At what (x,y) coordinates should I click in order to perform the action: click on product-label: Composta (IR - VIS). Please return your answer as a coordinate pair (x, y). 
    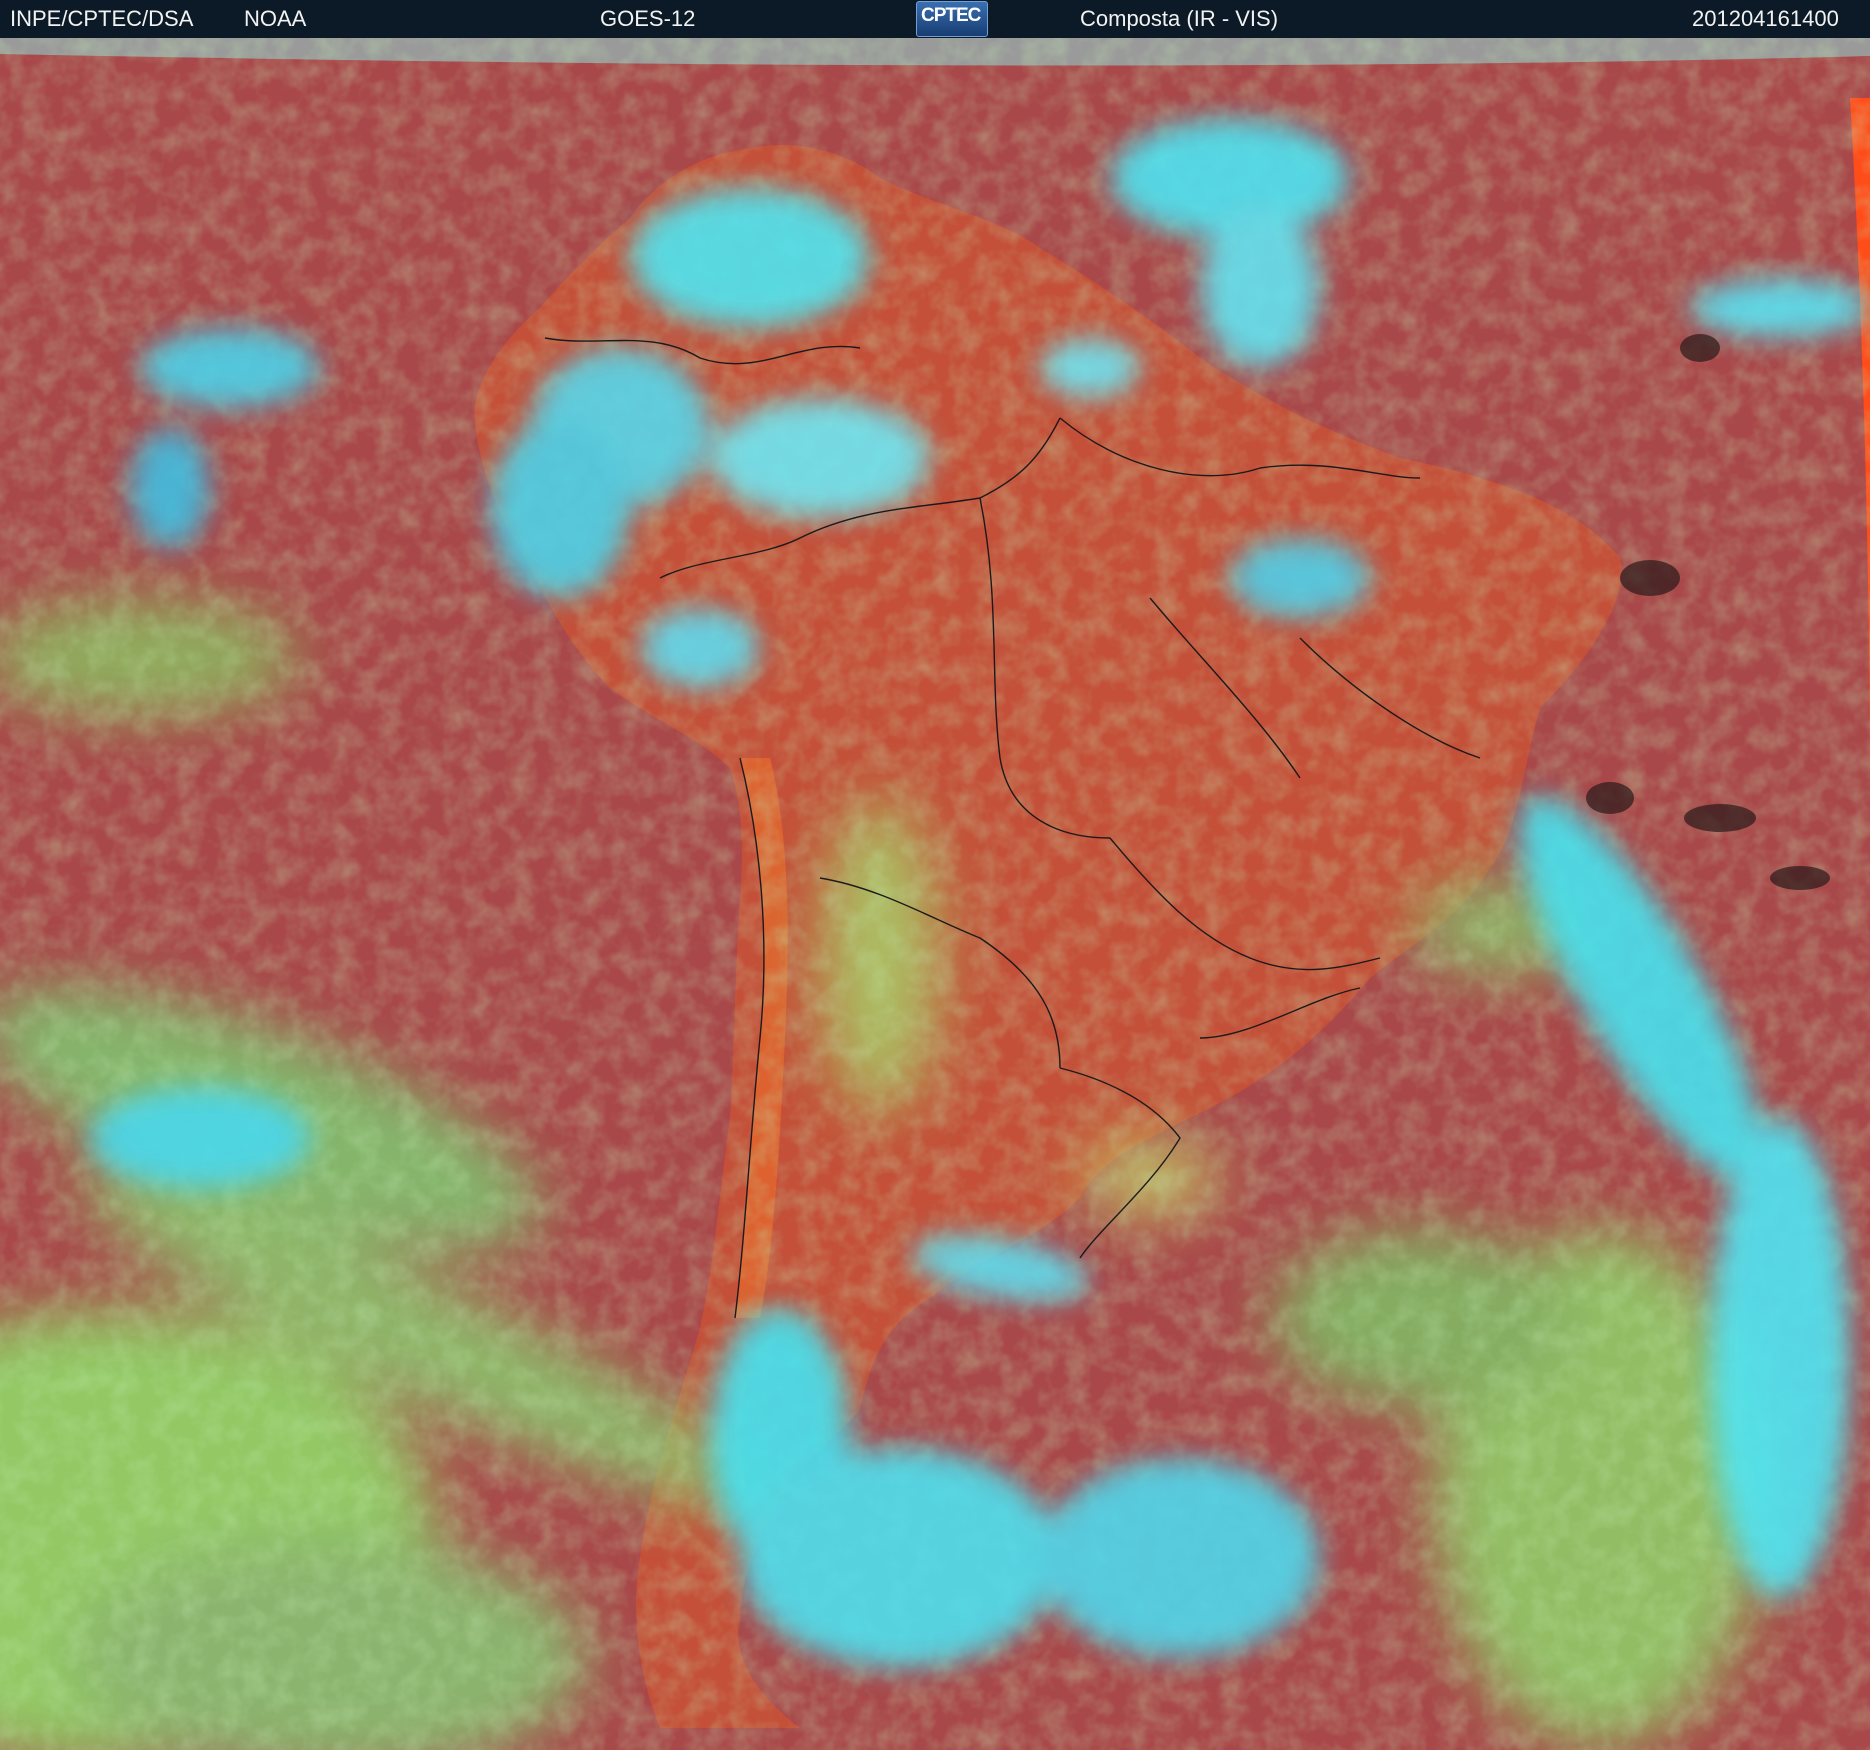
    Looking at the image, I should click on (1179, 18).